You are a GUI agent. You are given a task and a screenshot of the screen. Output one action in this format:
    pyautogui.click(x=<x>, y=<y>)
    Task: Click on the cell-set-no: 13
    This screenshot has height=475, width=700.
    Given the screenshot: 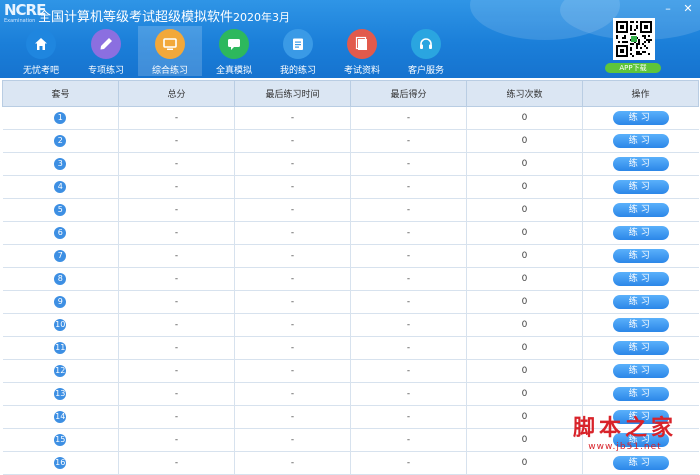 What is the action you would take?
    pyautogui.click(x=60, y=394)
    